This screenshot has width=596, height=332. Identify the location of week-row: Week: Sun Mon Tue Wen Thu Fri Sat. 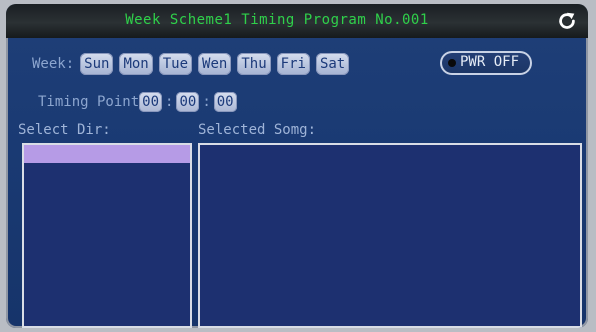
(191, 64).